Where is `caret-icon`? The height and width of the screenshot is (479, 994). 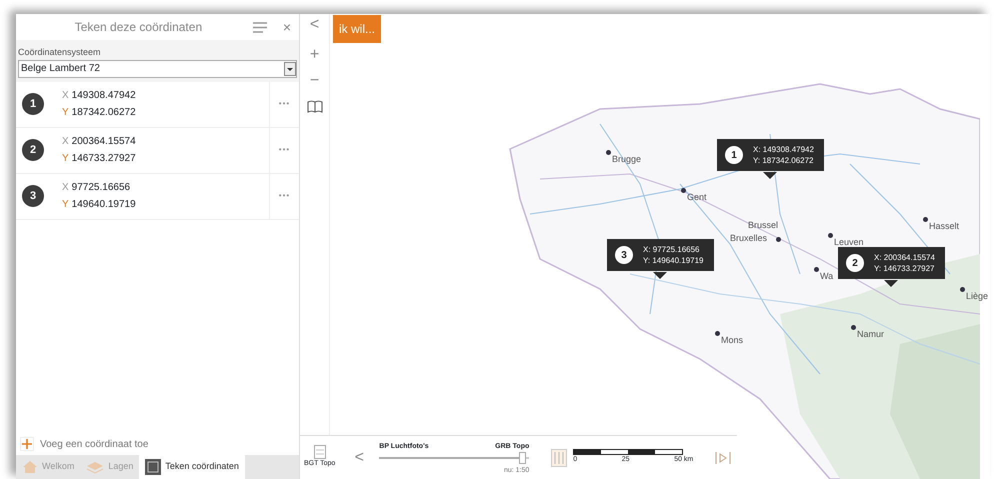
caret-icon is located at coordinates (290, 69).